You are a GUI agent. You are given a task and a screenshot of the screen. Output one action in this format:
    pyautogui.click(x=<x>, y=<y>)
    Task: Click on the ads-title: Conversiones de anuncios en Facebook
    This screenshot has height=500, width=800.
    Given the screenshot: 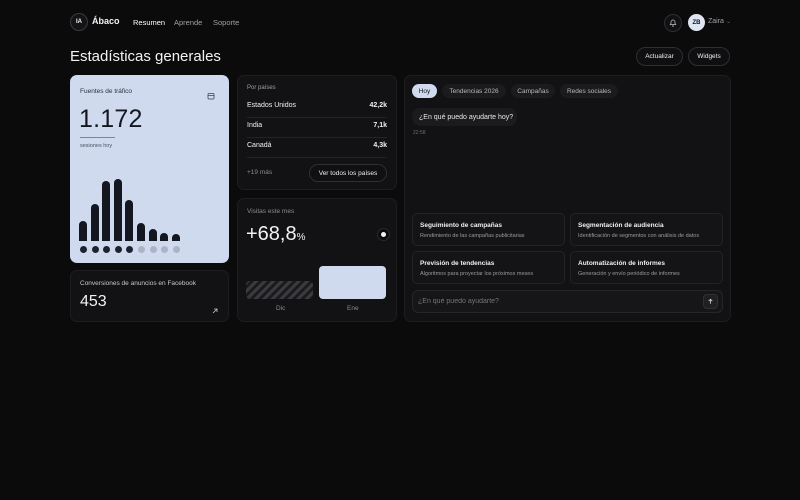 What is the action you would take?
    pyautogui.click(x=138, y=283)
    